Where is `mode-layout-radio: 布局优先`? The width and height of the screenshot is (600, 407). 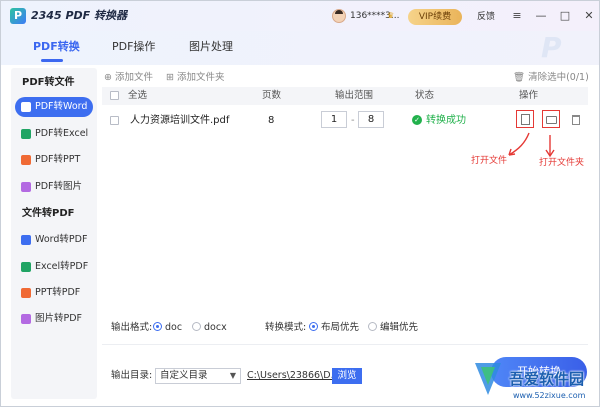
mode-layout-radio: 布局优先 is located at coordinates (334, 328).